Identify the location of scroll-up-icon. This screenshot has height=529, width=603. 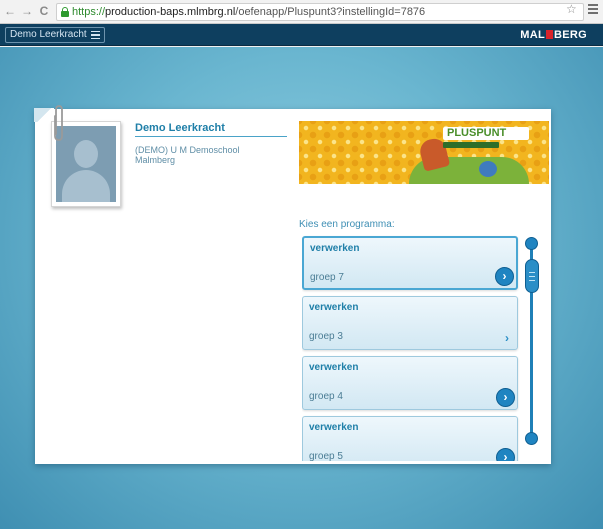
(531, 243).